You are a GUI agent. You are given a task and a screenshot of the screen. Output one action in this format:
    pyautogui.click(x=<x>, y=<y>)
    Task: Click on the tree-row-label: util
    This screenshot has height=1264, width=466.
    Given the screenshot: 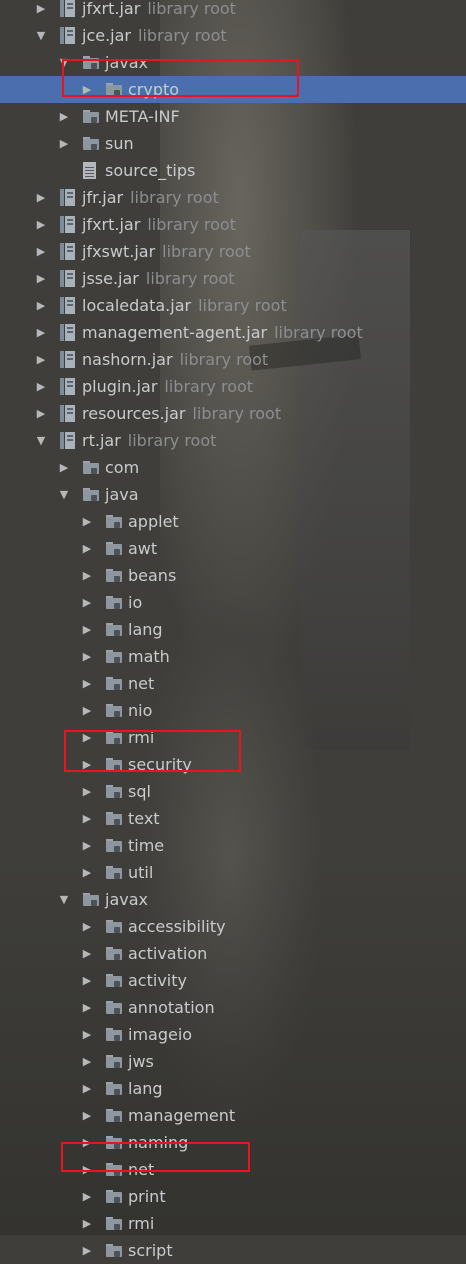 What is the action you would take?
    pyautogui.click(x=140, y=872)
    